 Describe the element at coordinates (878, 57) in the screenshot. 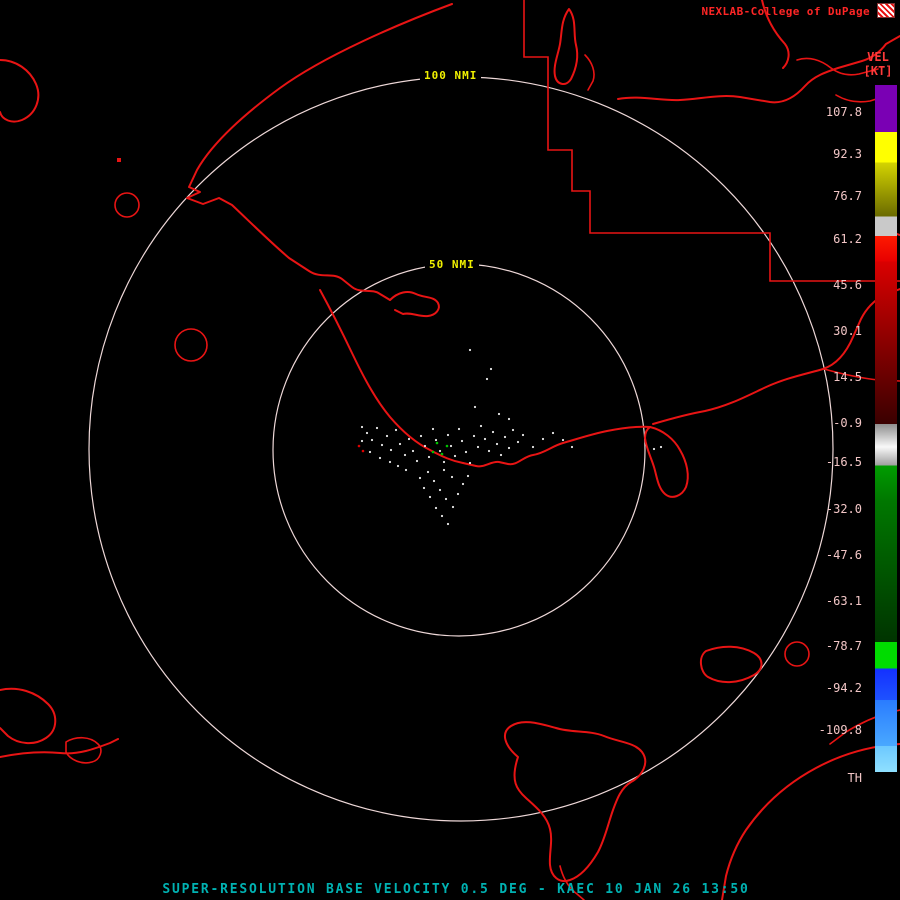

I see `scale-title-vel: VEL` at that location.